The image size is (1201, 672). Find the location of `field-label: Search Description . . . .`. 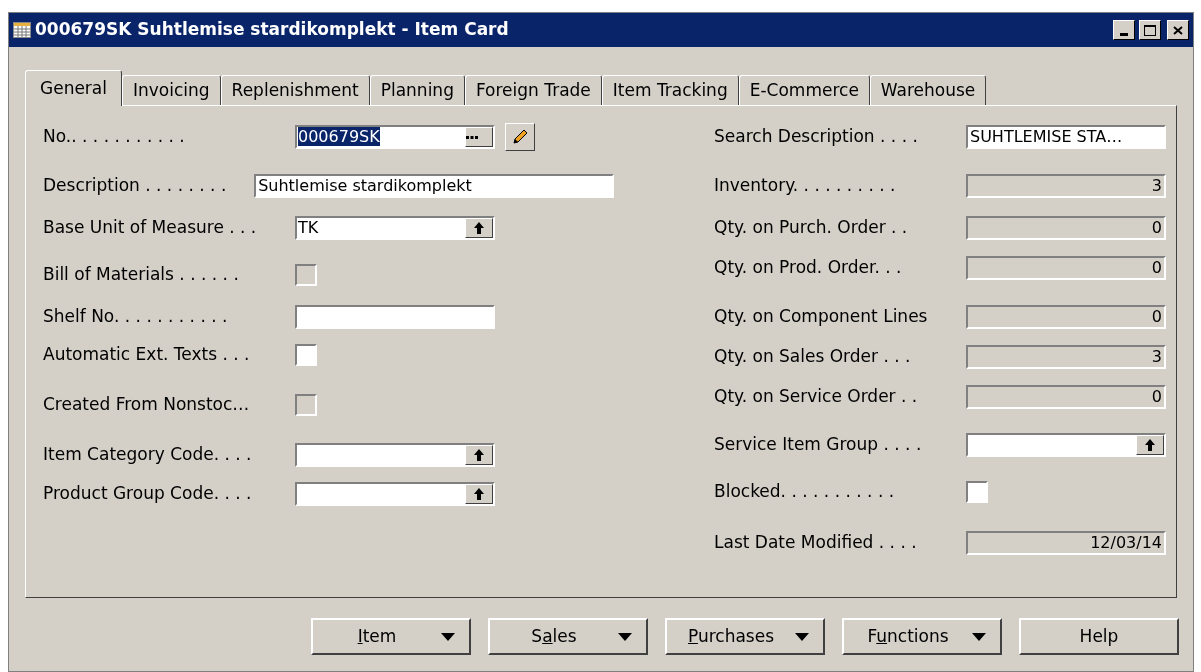

field-label: Search Description . . . . is located at coordinates (816, 137).